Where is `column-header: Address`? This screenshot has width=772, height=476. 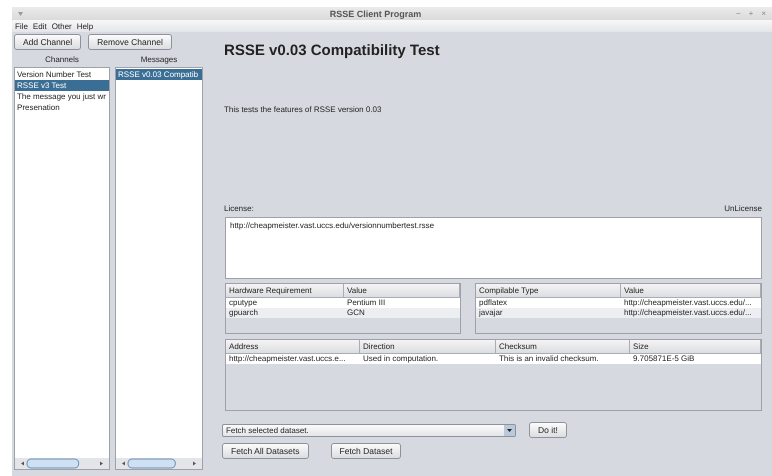 column-header: Address is located at coordinates (293, 347).